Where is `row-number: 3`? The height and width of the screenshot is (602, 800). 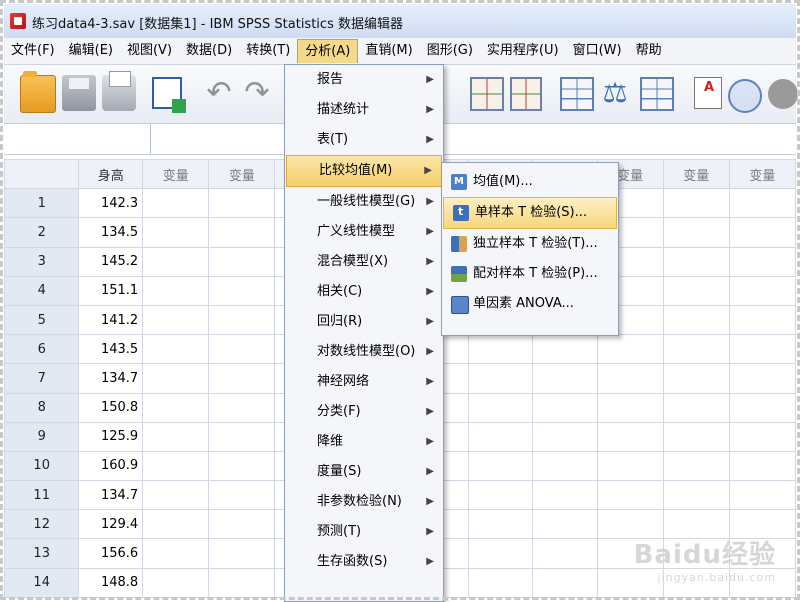 row-number: 3 is located at coordinates (42, 261).